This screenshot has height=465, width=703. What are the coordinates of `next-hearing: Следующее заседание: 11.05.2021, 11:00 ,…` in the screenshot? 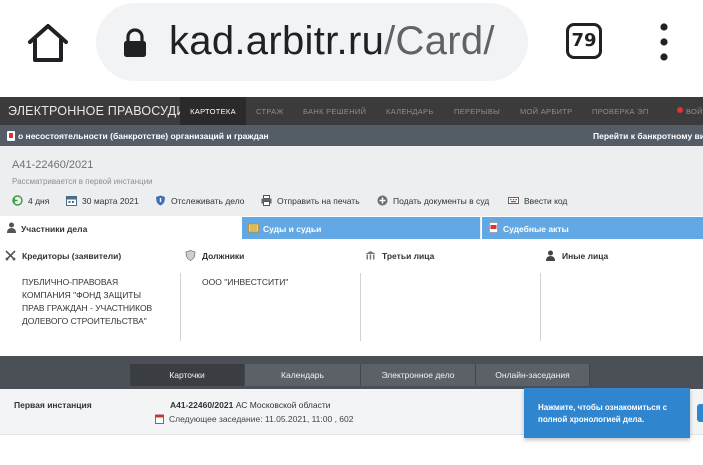 It's located at (254, 419).